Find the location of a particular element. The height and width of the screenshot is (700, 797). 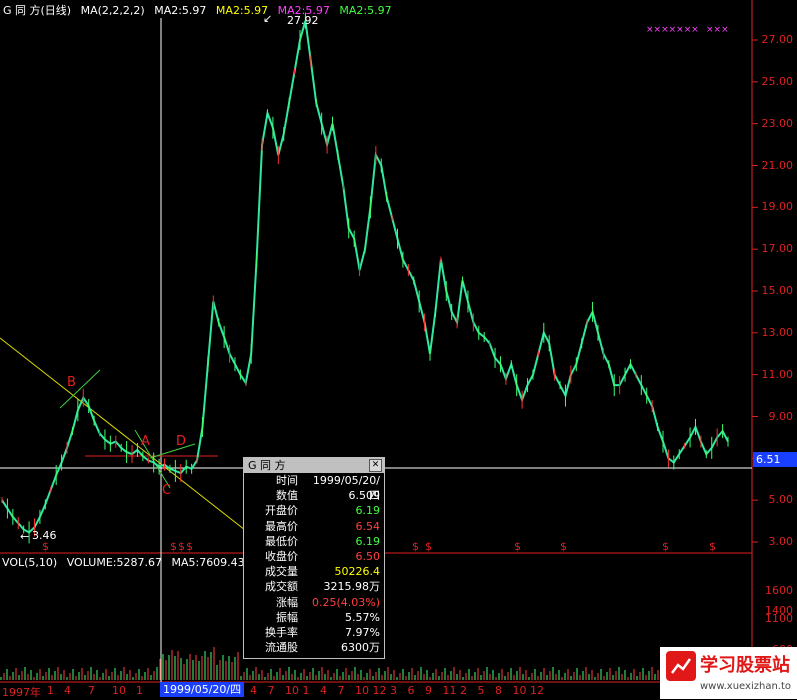

info-row-key: 成交量 is located at coordinates (281, 572).